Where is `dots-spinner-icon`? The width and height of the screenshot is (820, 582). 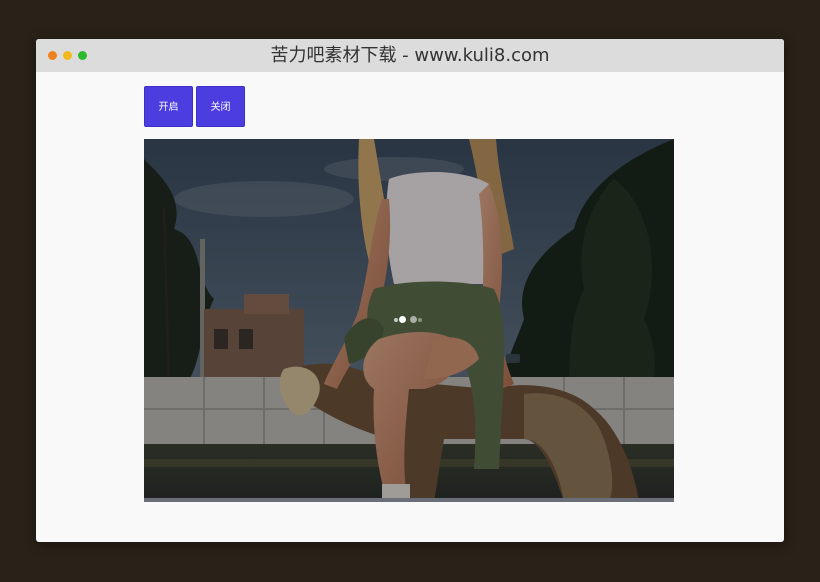
dots-spinner-icon is located at coordinates (409, 320).